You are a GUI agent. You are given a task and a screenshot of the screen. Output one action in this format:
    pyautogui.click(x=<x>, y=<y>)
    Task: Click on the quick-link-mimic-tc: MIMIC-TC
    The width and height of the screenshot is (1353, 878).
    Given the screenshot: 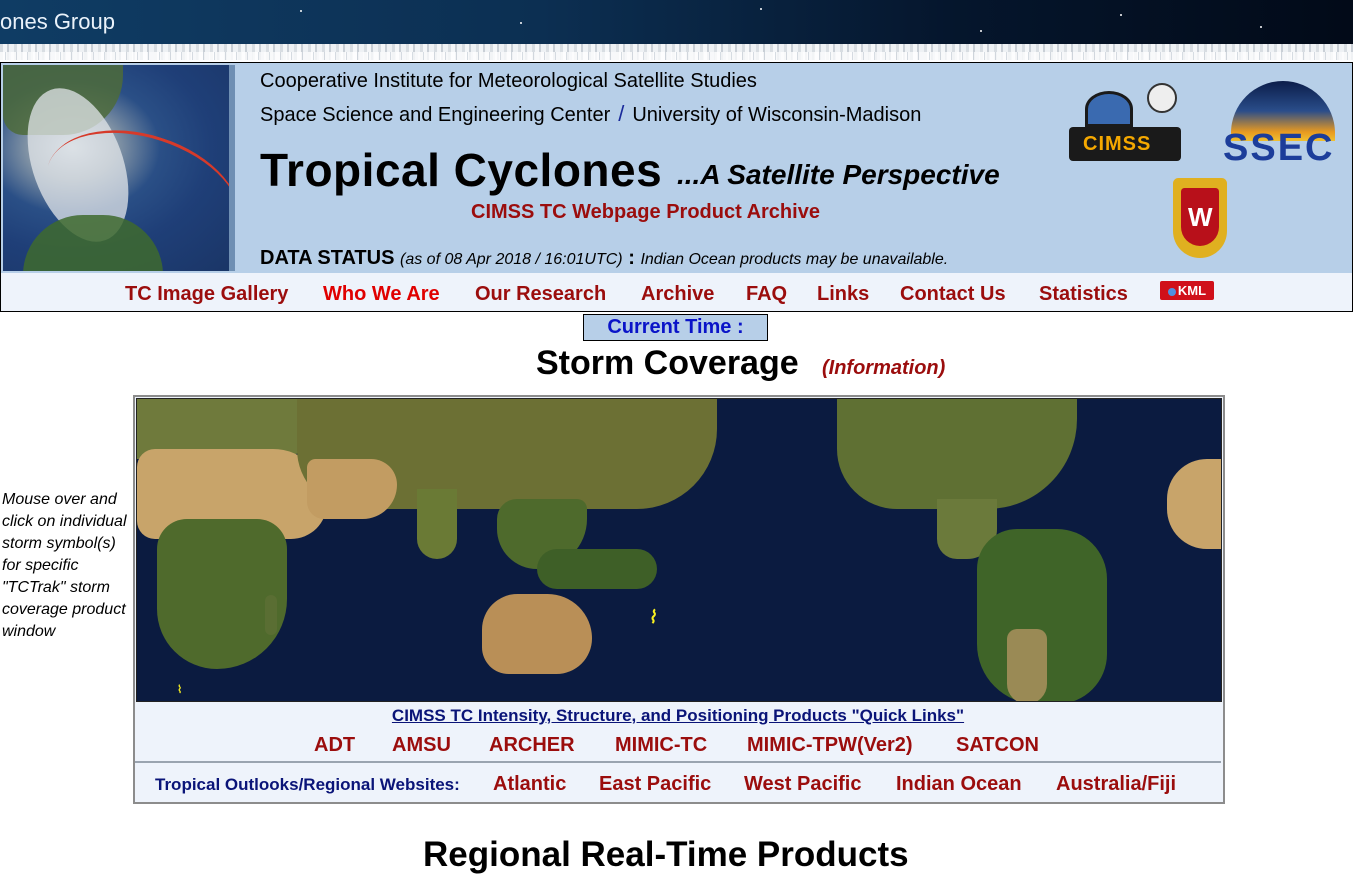 What is the action you would take?
    pyautogui.click(x=661, y=745)
    